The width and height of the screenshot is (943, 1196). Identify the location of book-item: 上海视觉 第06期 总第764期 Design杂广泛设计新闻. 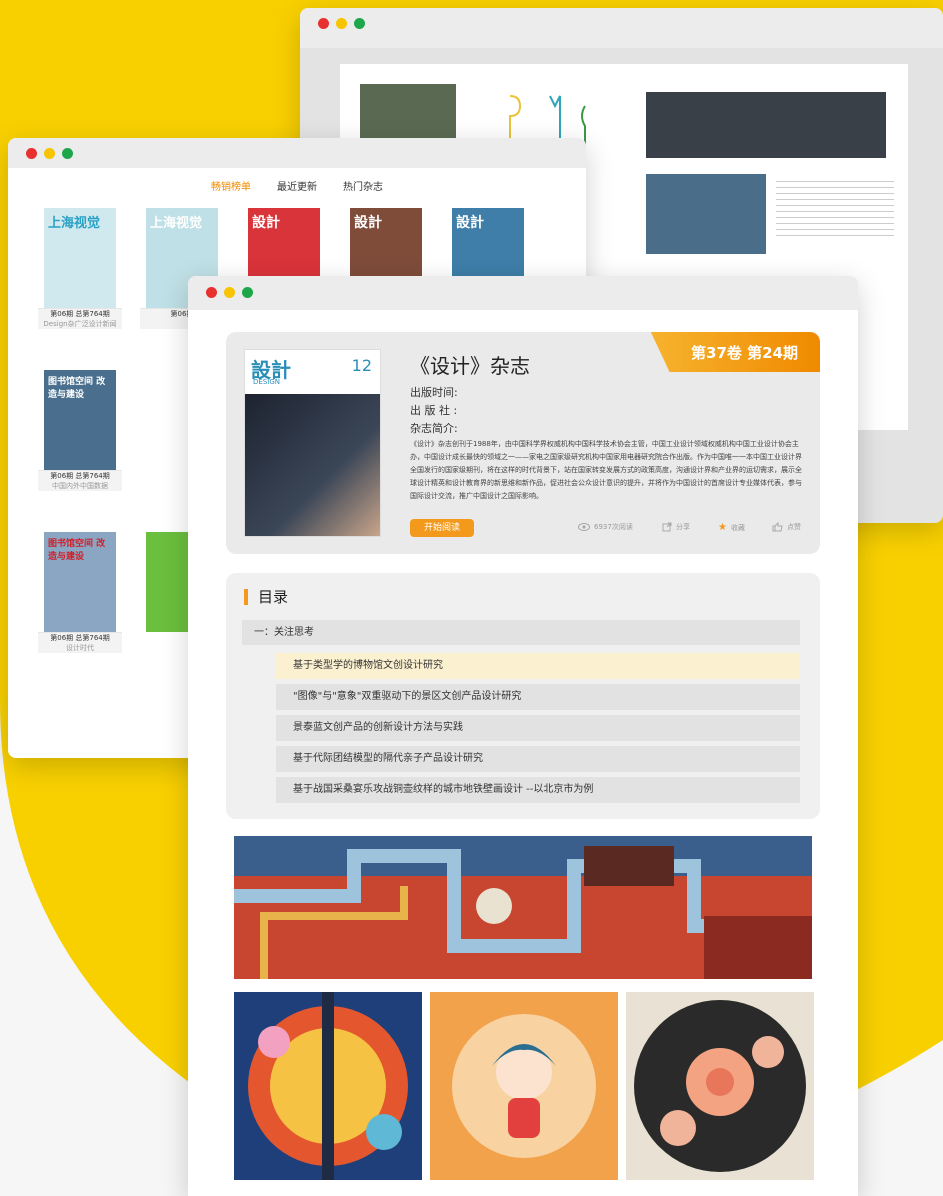
(80, 268).